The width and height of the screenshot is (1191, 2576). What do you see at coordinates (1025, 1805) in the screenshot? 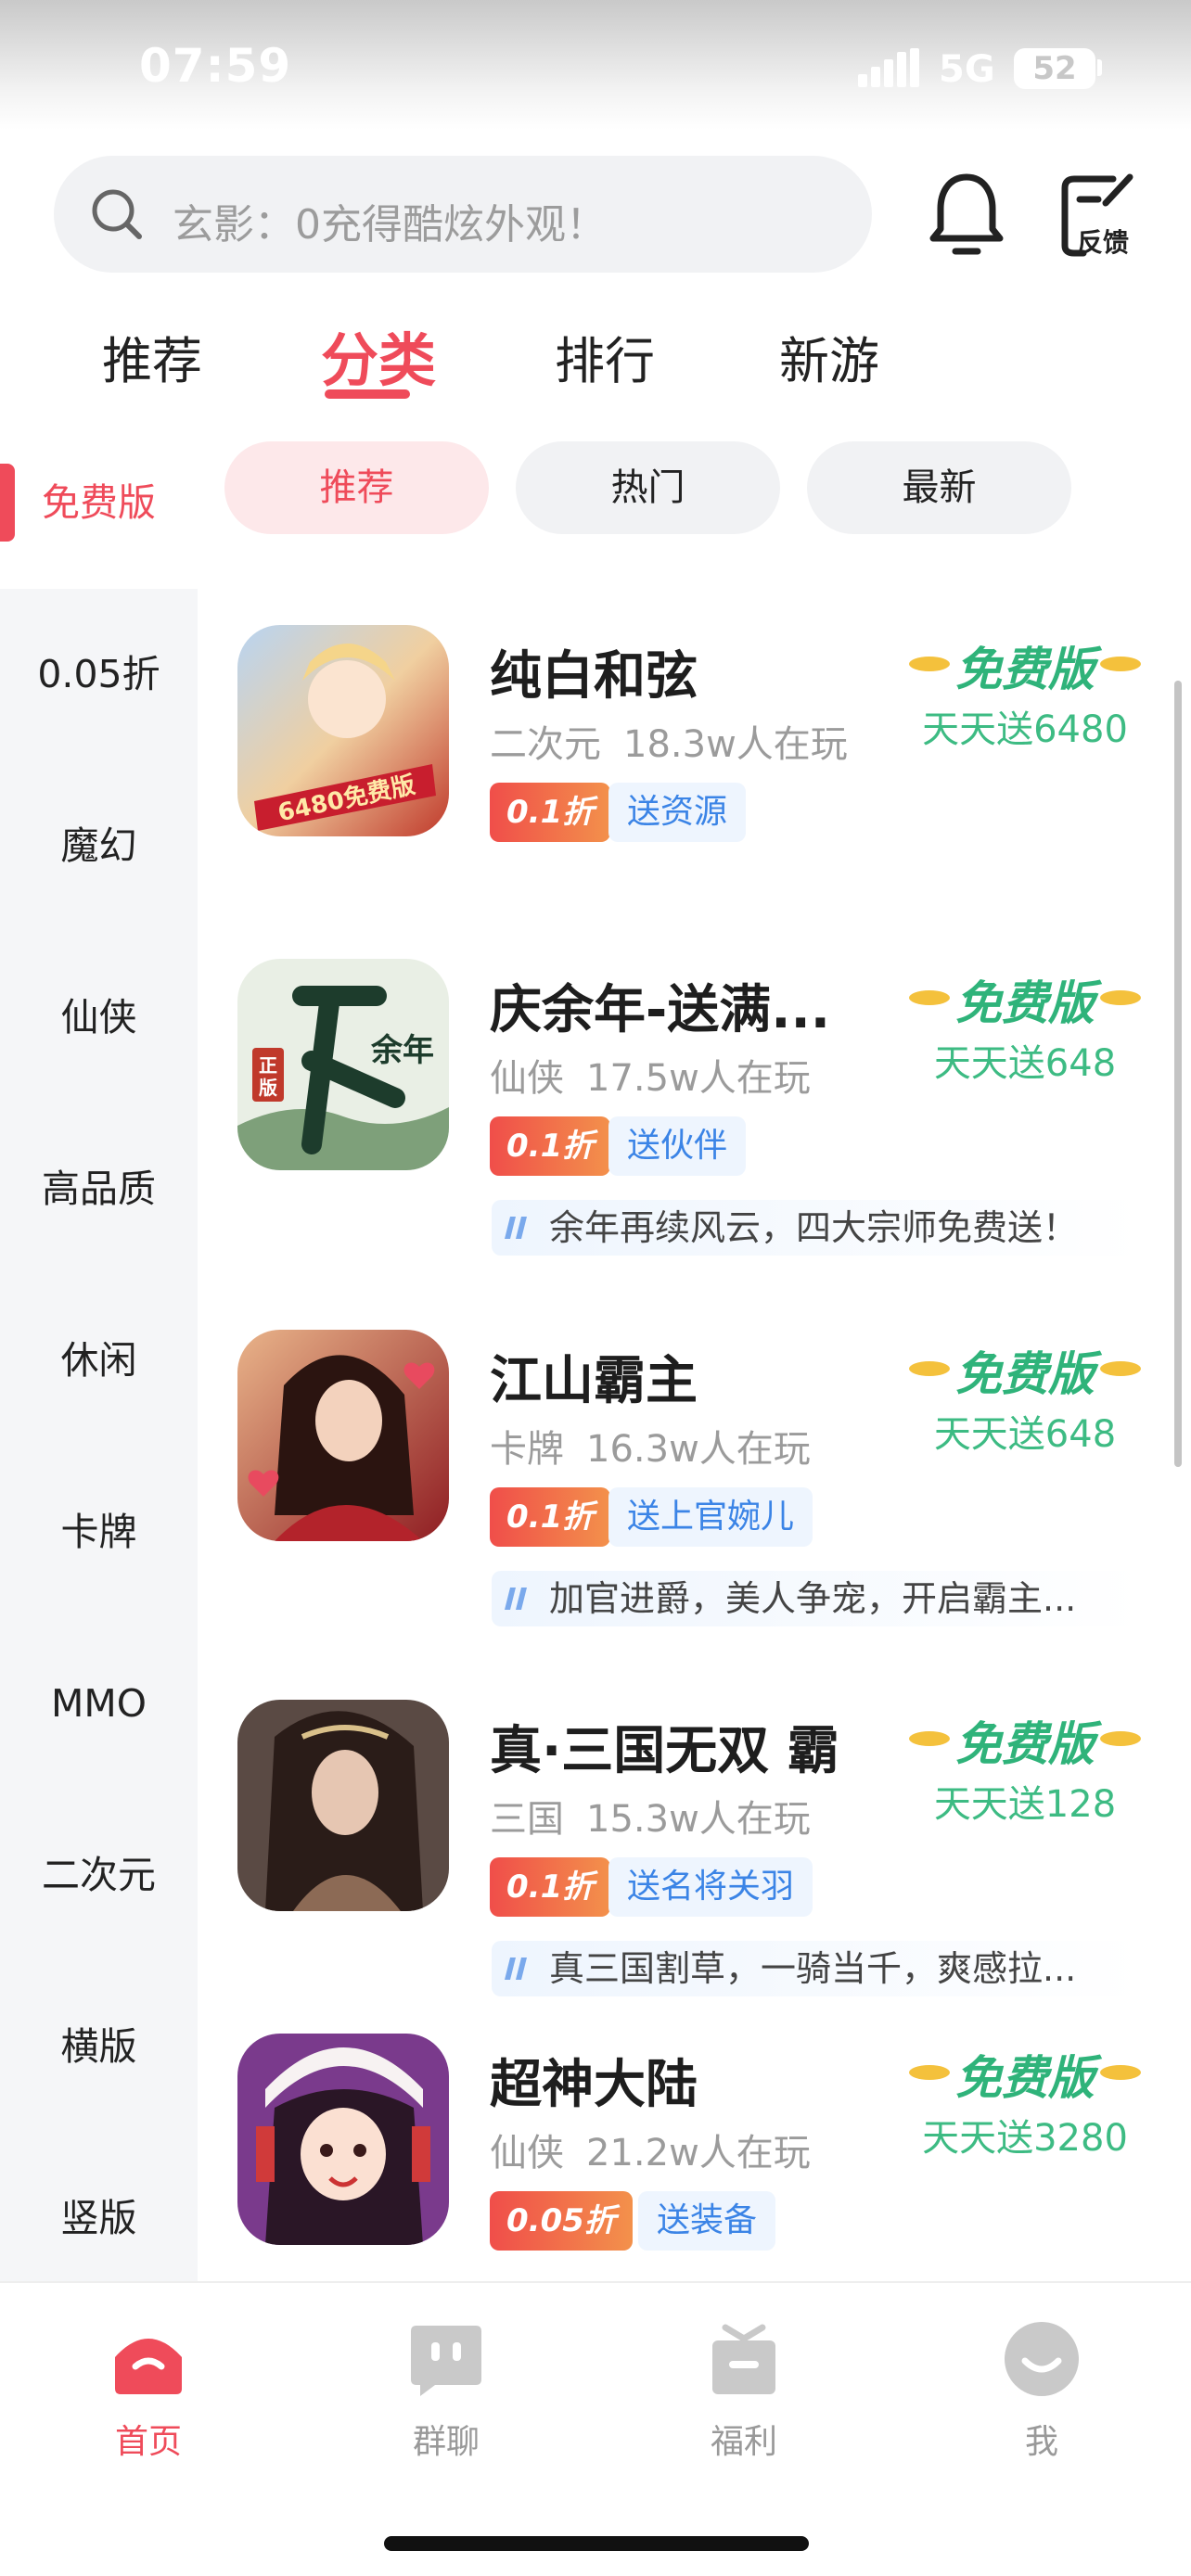
I see `daily-gift: 天天送128` at bounding box center [1025, 1805].